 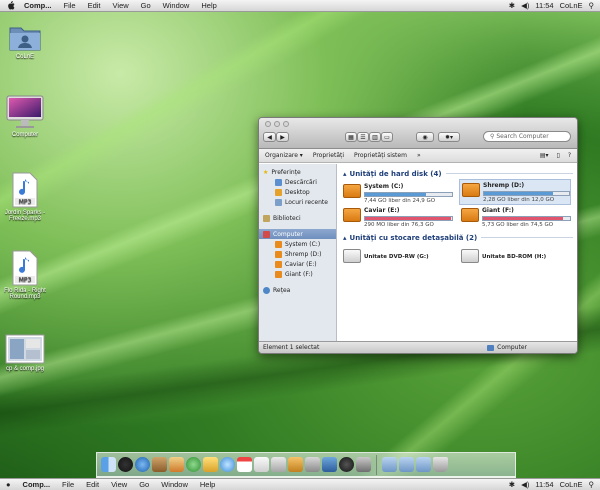 I want to click on forward-button: ▶, so click(x=282, y=137).